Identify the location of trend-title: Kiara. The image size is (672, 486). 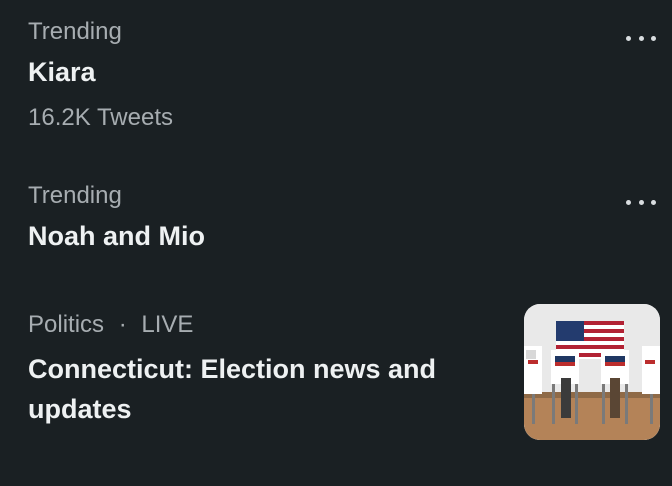
(62, 72).